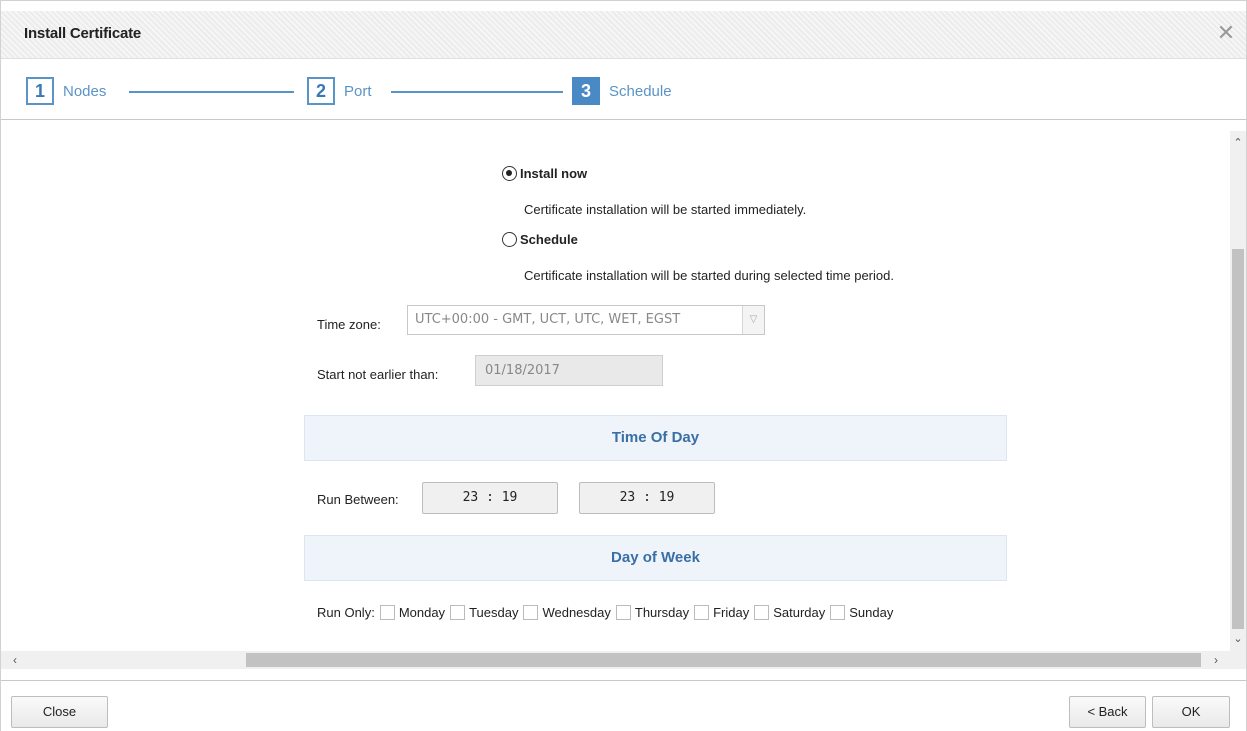 The height and width of the screenshot is (731, 1247). I want to click on timezone-label: Time zone:, so click(349, 324).